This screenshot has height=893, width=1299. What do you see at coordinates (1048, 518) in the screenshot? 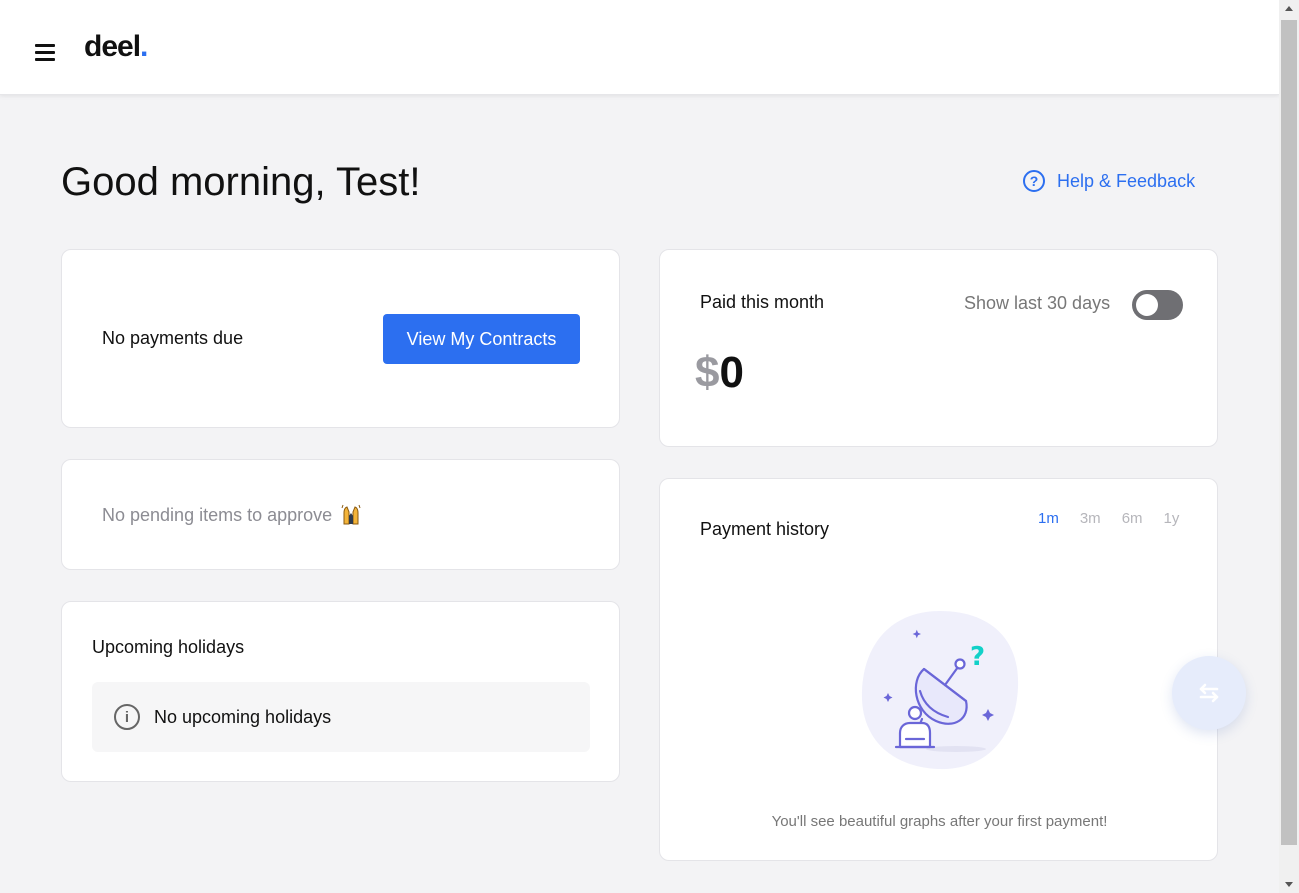
I see `range-1m: 1m` at bounding box center [1048, 518].